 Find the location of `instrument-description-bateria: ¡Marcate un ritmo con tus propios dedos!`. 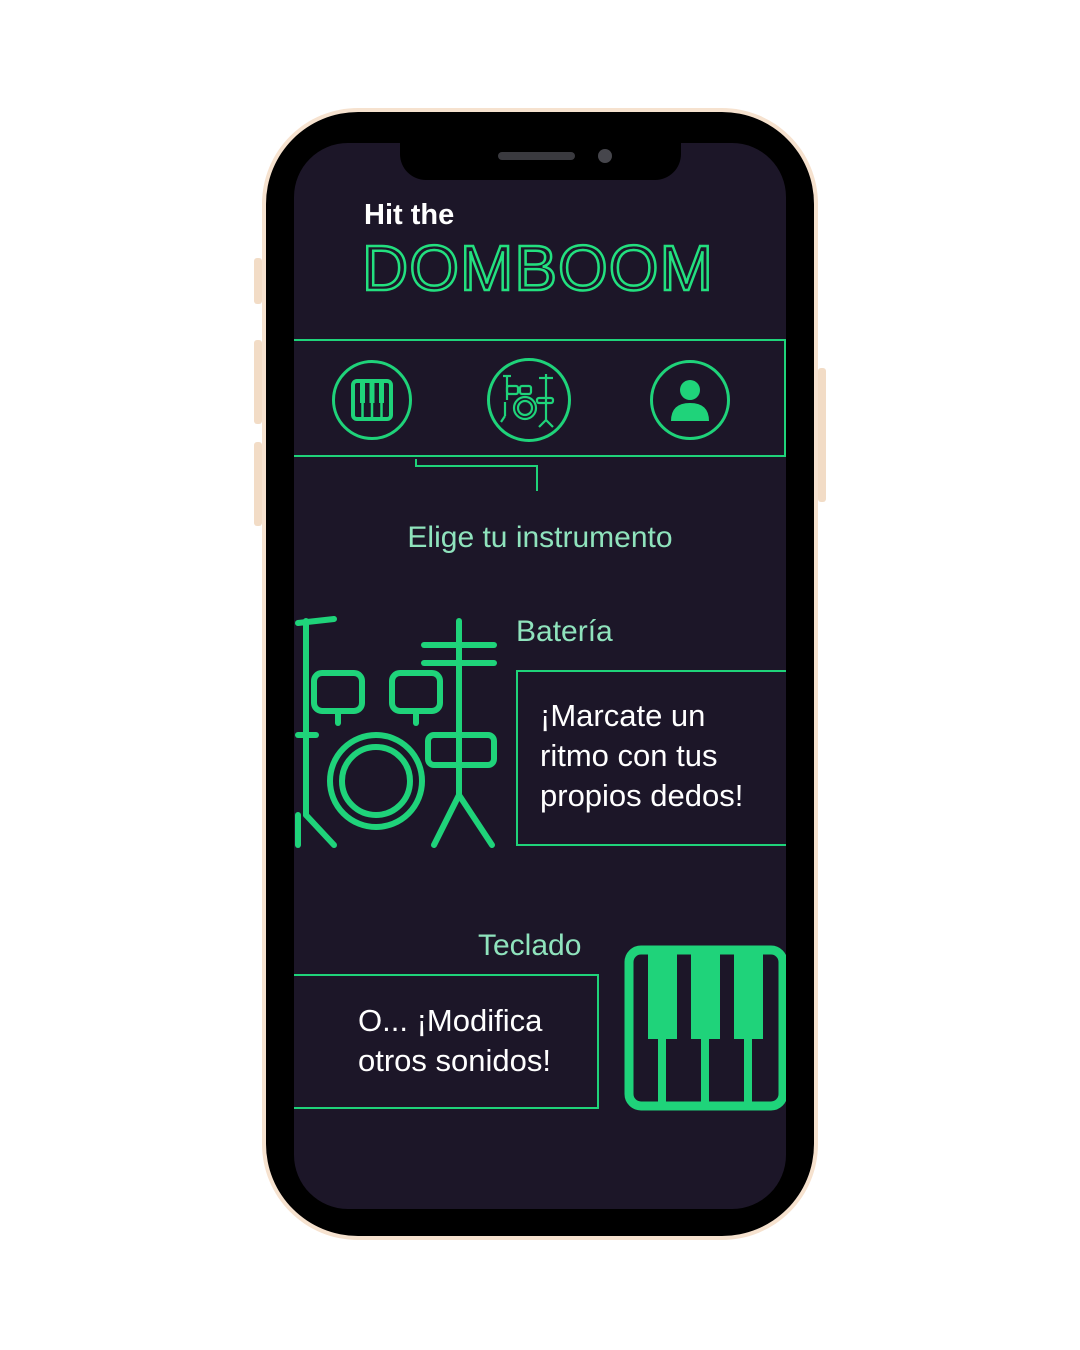

instrument-description-bateria: ¡Marcate un ritmo con tus propios dedos! is located at coordinates (642, 755).